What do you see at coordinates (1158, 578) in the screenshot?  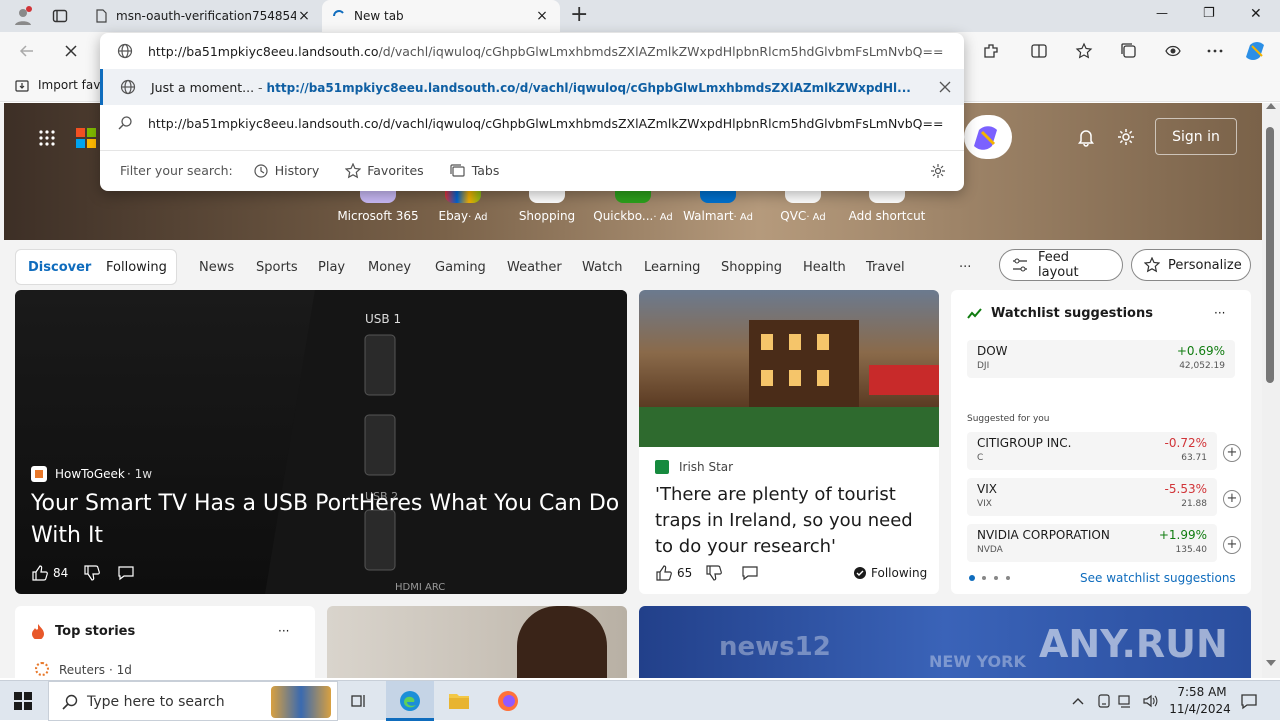 I see `see-watchlist-link: See watchlist suggestions` at bounding box center [1158, 578].